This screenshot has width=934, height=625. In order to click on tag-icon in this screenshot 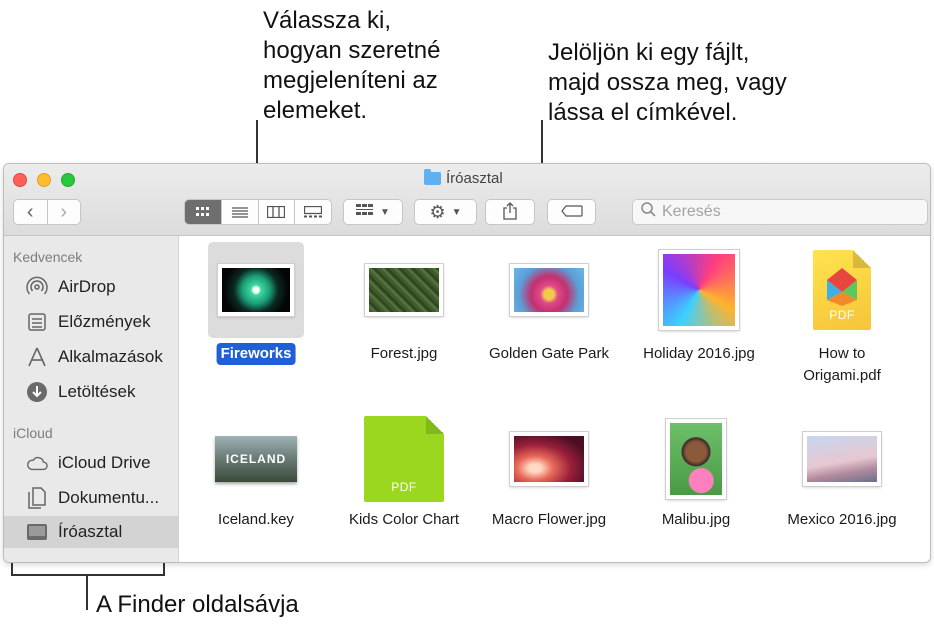, I will do `click(571, 212)`.